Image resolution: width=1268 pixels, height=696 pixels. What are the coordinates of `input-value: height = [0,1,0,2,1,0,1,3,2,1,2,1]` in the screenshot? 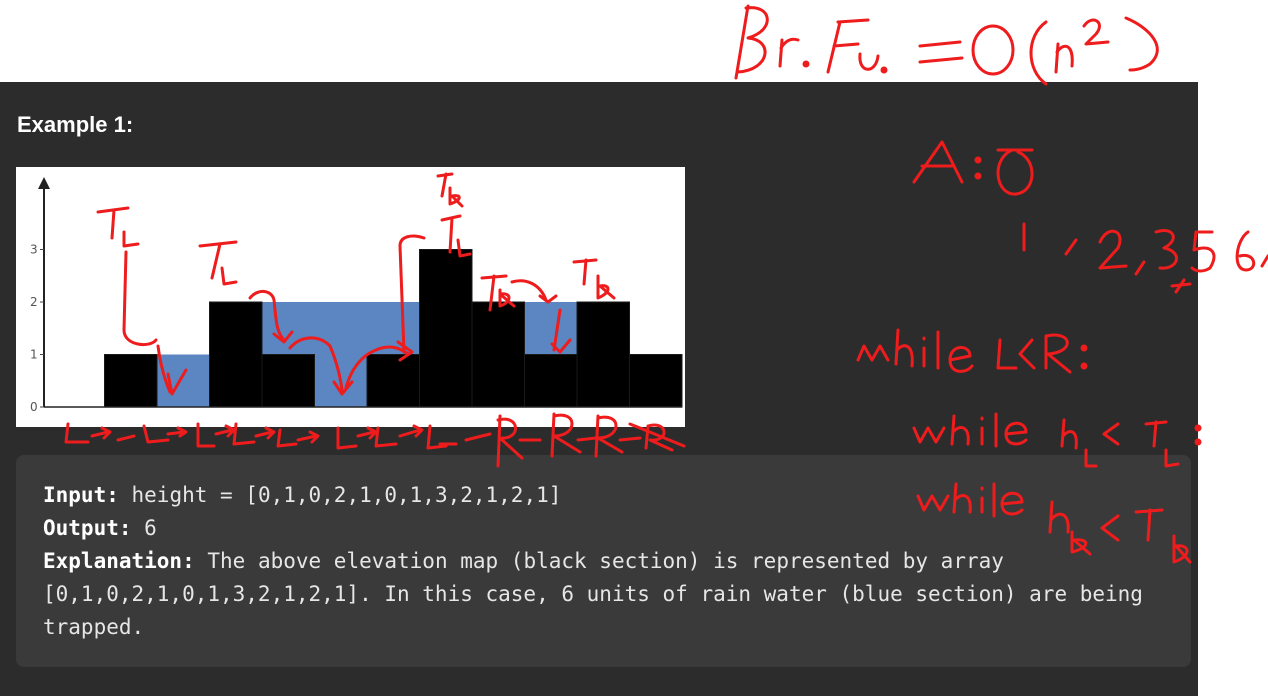 It's located at (346, 495).